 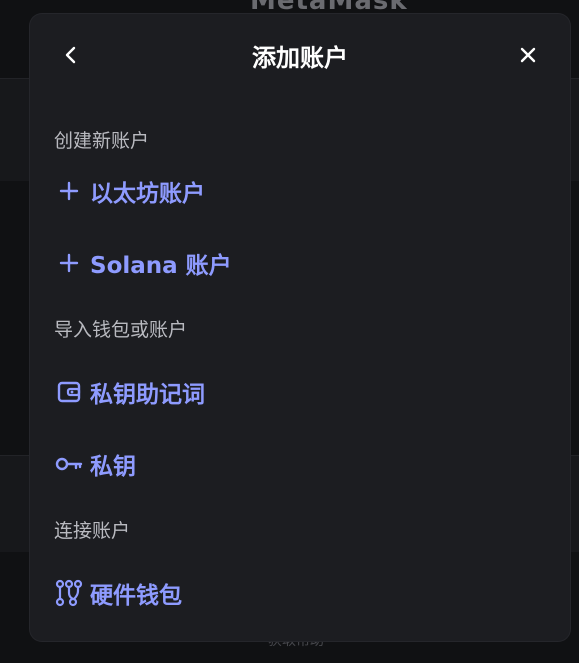 I want to click on close-button, so click(x=528, y=55).